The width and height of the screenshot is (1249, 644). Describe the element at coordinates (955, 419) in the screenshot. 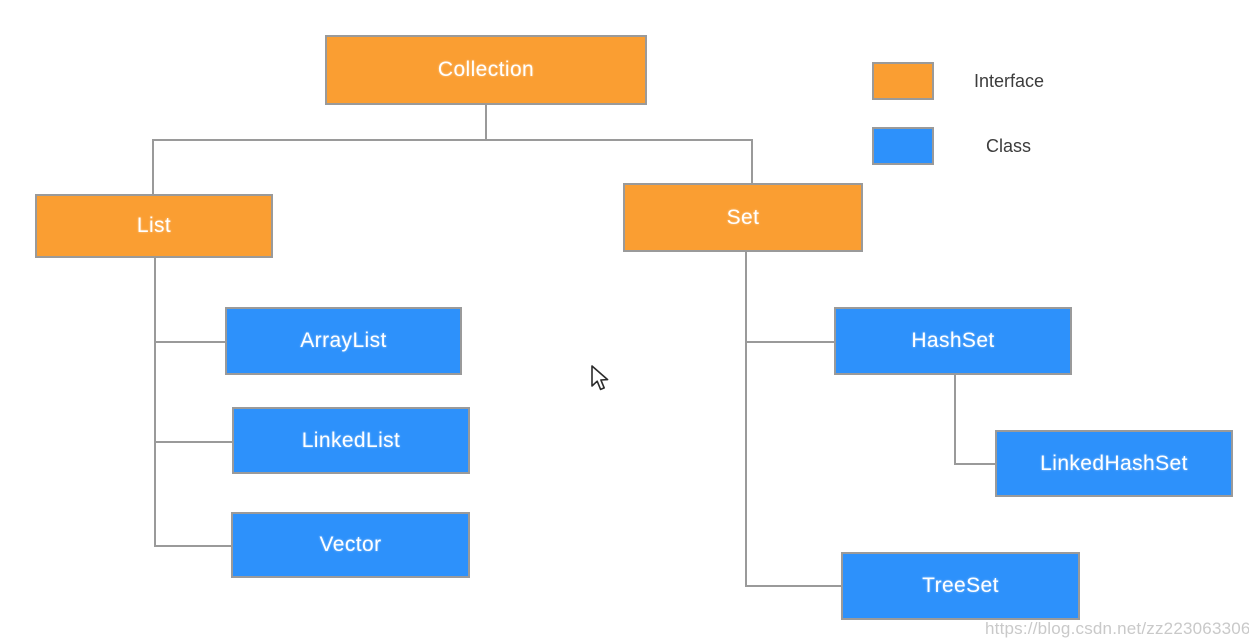

I see `connector-hashset-drop` at that location.